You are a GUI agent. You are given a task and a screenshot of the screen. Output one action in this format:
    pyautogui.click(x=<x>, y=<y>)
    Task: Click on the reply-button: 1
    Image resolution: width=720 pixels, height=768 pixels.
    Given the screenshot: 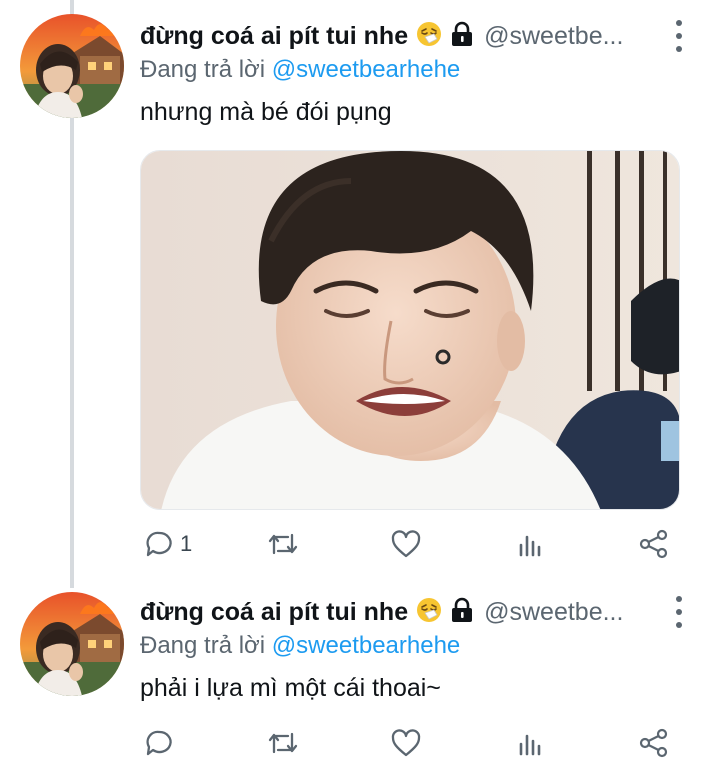 What is the action you would take?
    pyautogui.click(x=168, y=544)
    